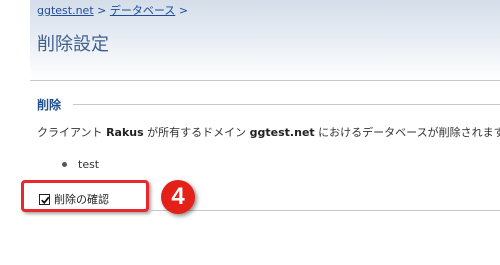 Image resolution: width=500 pixels, height=265 pixels. Describe the element at coordinates (282, 132) in the screenshot. I see `domain-name: ggtest.net` at that location.